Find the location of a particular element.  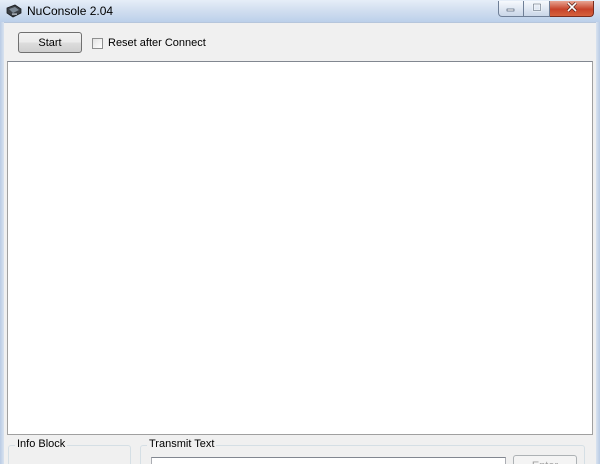

transmit-text-label: Transmit Text is located at coordinates (182, 444).